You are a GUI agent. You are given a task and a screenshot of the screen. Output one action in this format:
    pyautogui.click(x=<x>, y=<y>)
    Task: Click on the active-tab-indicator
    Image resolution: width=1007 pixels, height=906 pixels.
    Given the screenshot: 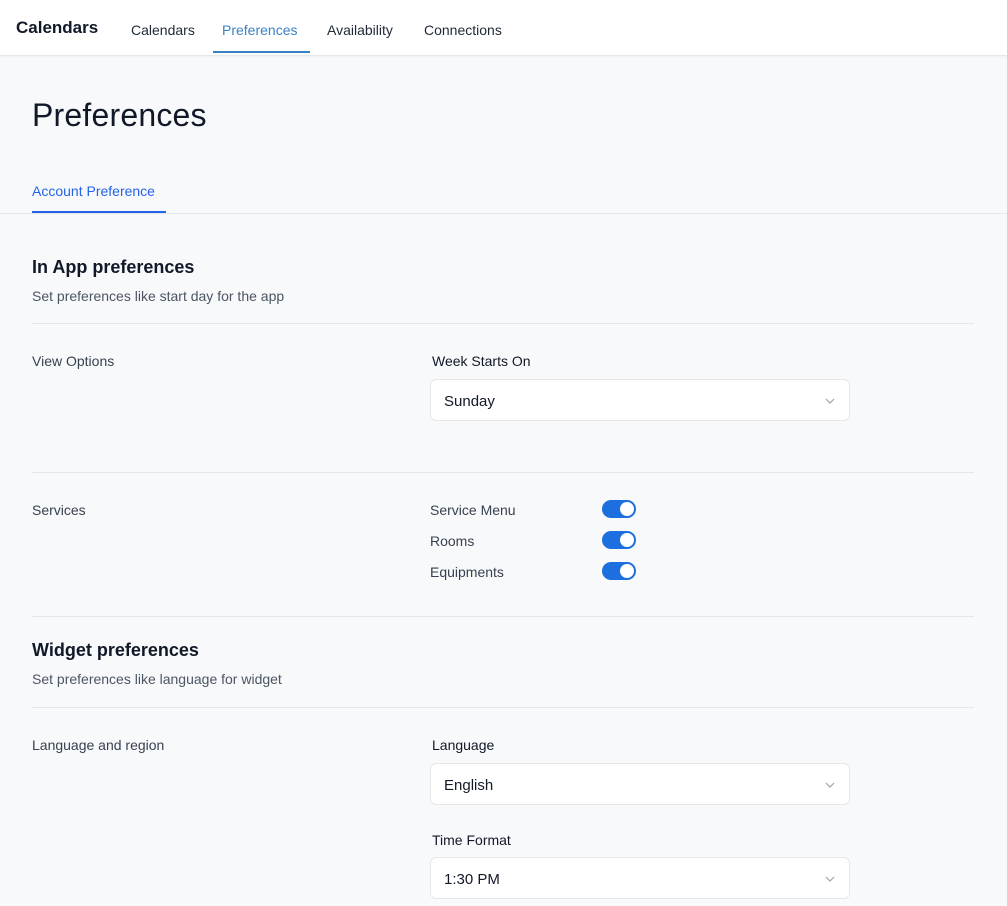 What is the action you would take?
    pyautogui.click(x=261, y=52)
    